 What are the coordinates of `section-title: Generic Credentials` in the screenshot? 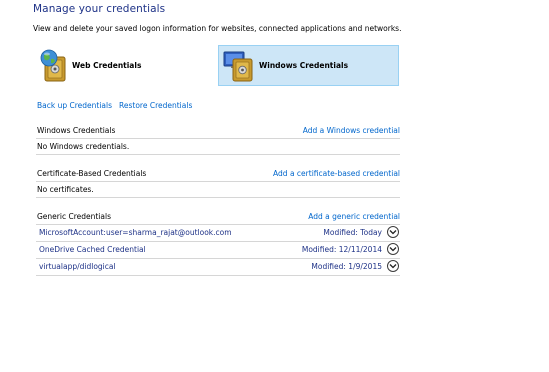 It's located at (74, 216).